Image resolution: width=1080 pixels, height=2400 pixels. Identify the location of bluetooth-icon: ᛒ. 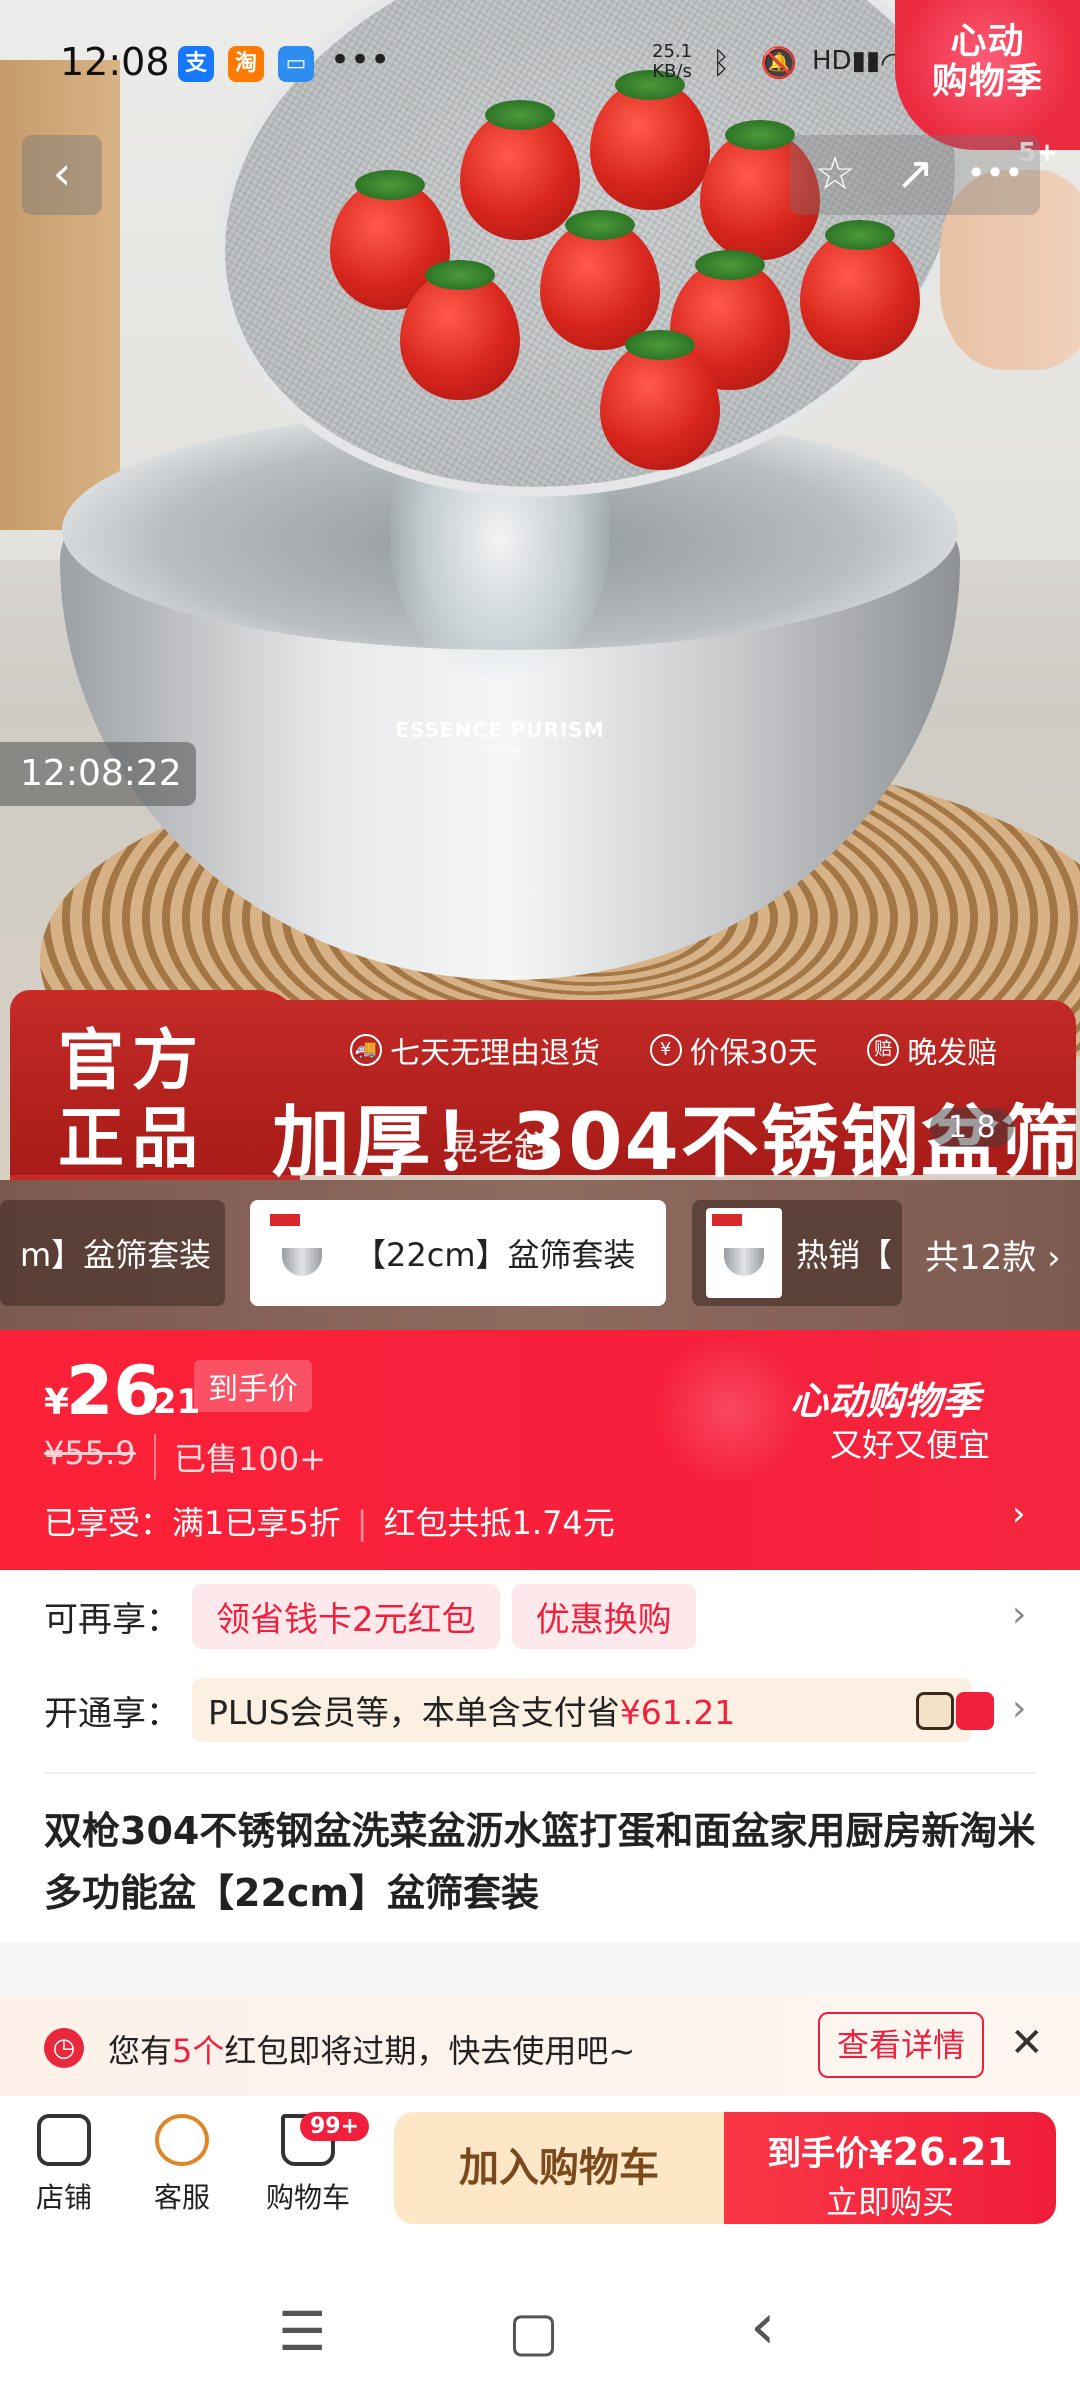
(721, 63).